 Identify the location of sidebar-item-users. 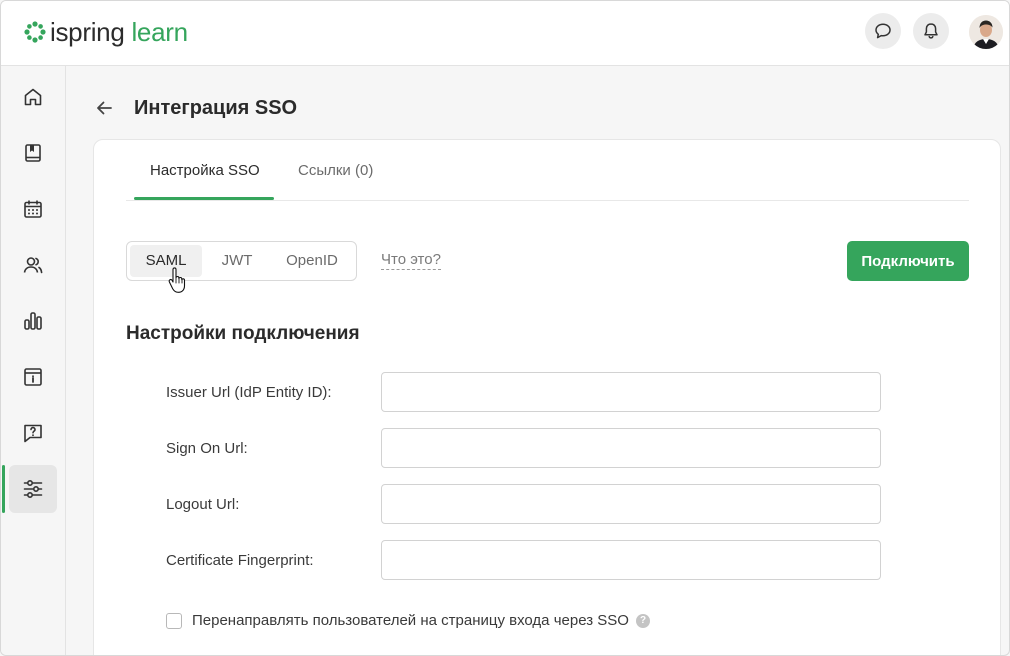
(33, 265).